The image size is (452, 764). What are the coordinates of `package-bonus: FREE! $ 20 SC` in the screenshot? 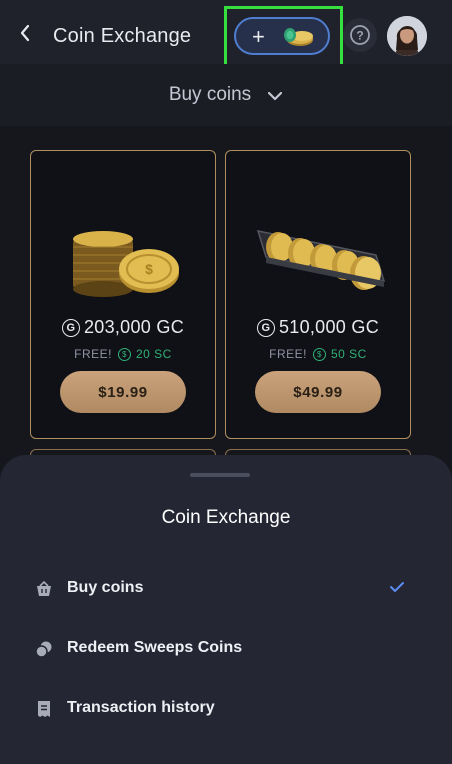 It's located at (123, 354).